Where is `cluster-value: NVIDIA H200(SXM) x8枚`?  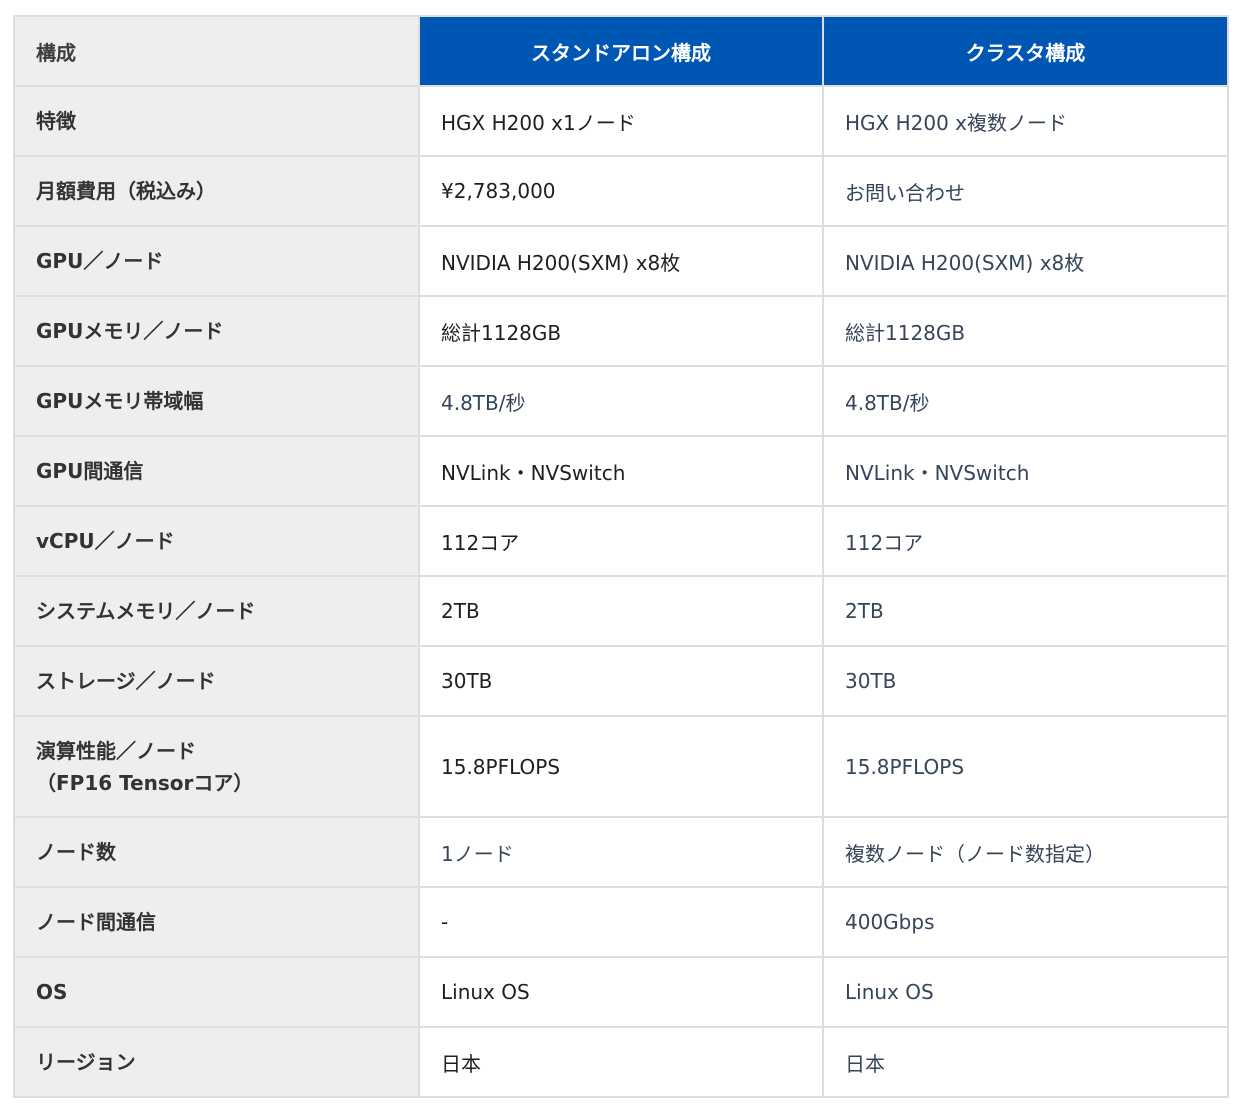
cluster-value: NVIDIA H200(SXM) x8枚 is located at coordinates (1025, 261).